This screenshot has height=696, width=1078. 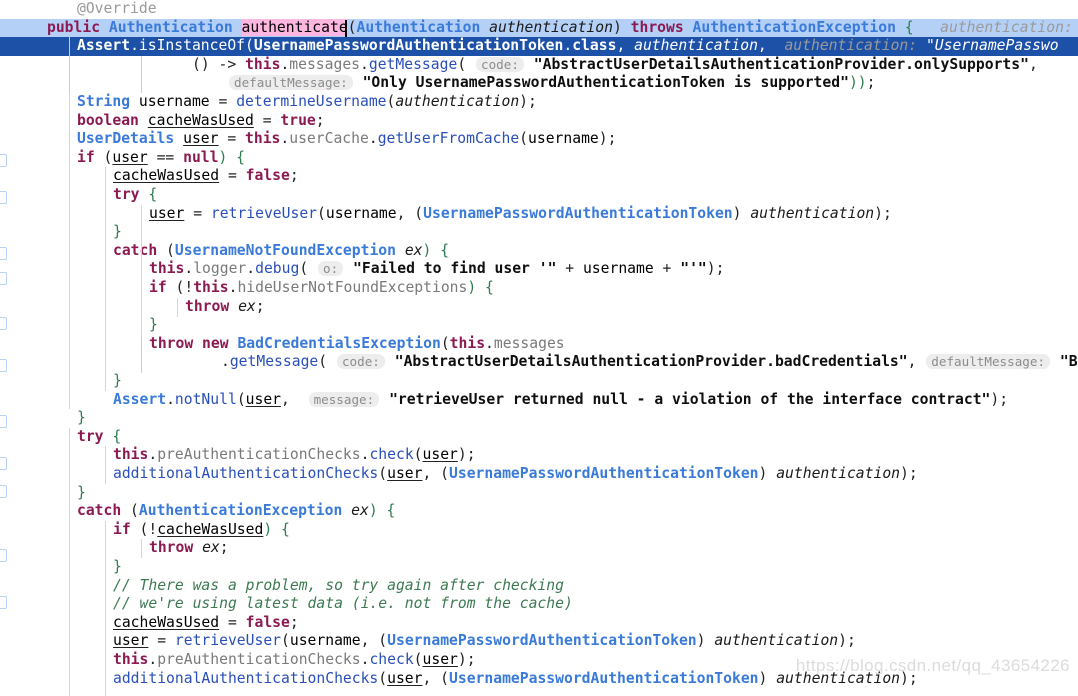 What do you see at coordinates (539, 511) in the screenshot?
I see `code-line: catch (AuthenticationException ex) {` at bounding box center [539, 511].